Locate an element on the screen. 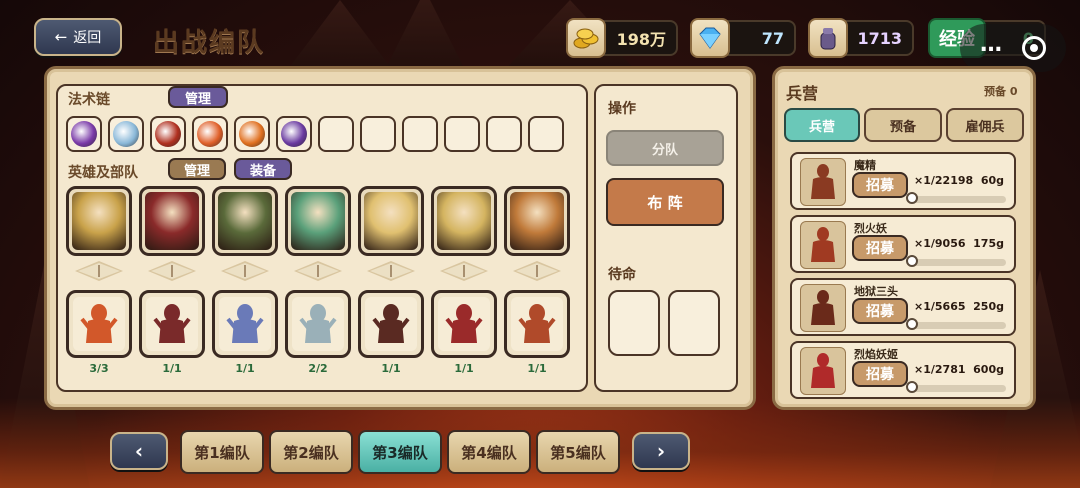 The height and width of the screenshot is (488, 1080). team-tab-2: 第2编队 is located at coordinates (311, 452).